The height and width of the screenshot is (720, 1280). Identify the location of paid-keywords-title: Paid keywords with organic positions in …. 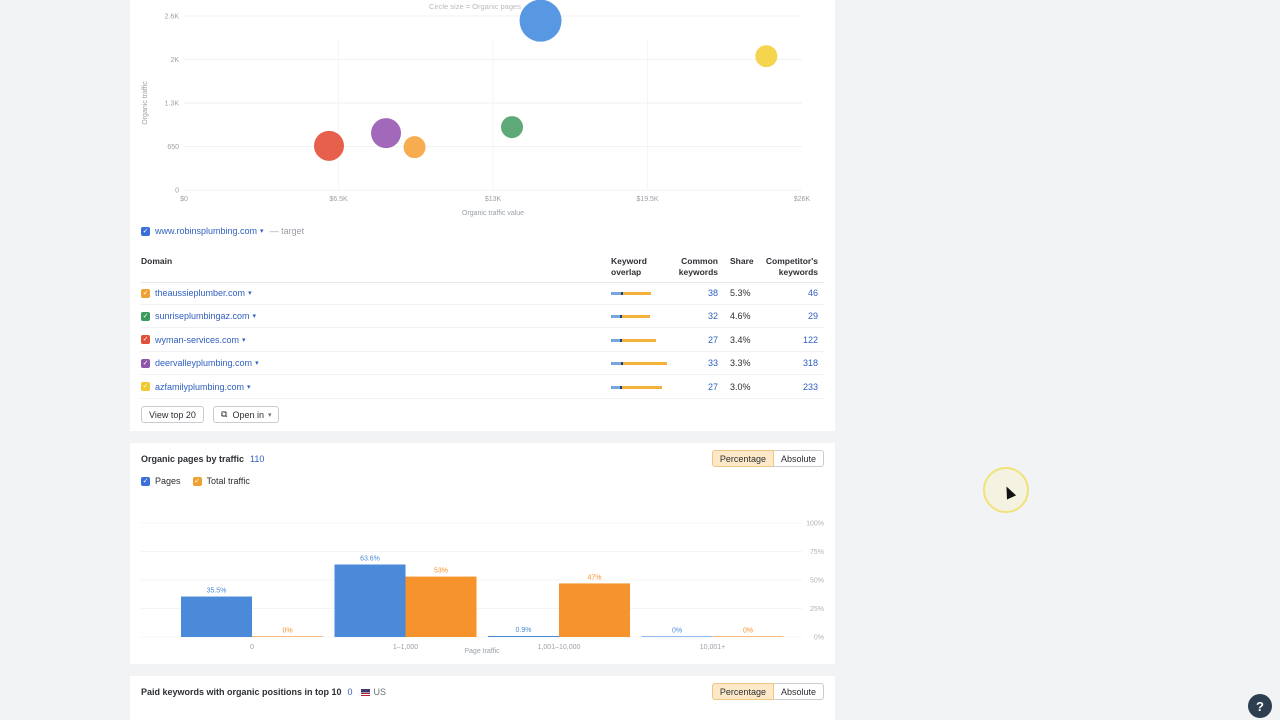
(264, 692).